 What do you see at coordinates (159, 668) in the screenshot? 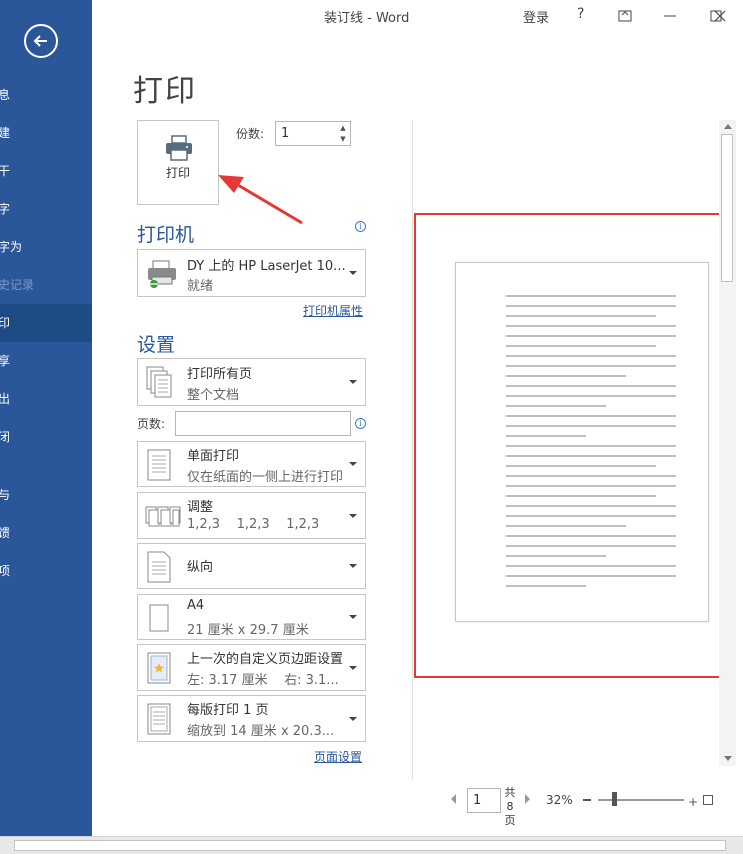
I see `custom-margins-icon` at bounding box center [159, 668].